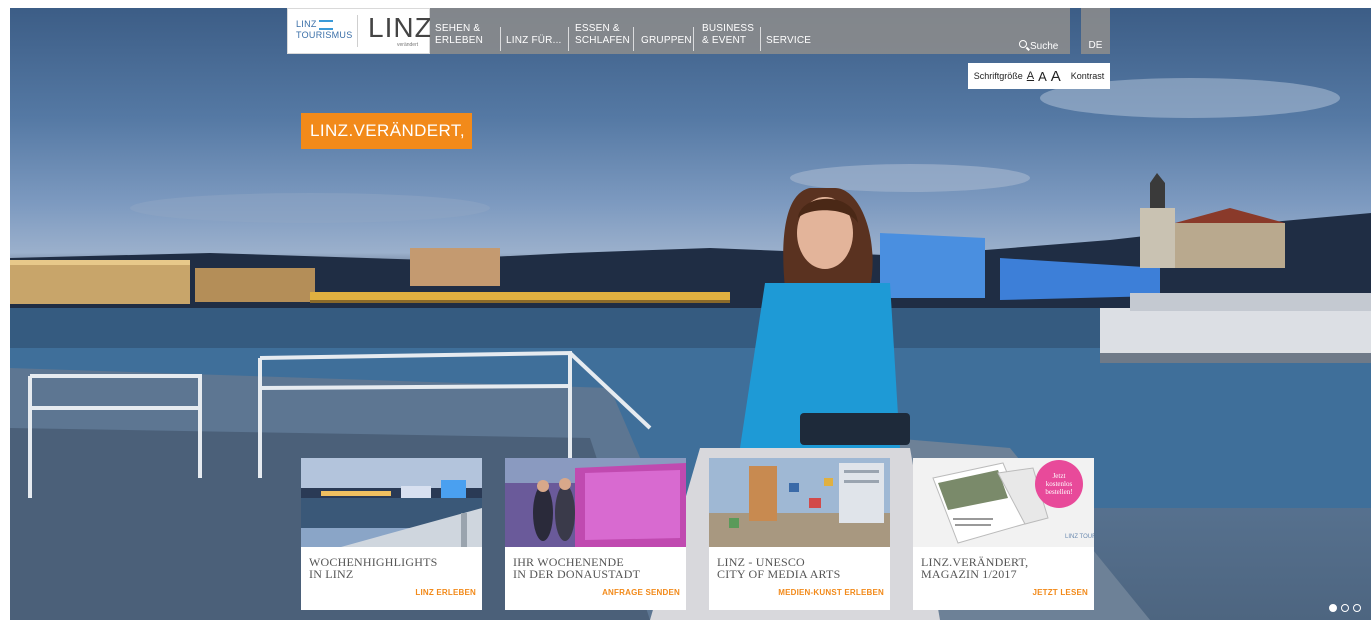 This screenshot has height=620, width=1371. Describe the element at coordinates (602, 35) in the screenshot. I see `nav-item-essen-schlafen: ESSEN & SCHLAFEN` at that location.